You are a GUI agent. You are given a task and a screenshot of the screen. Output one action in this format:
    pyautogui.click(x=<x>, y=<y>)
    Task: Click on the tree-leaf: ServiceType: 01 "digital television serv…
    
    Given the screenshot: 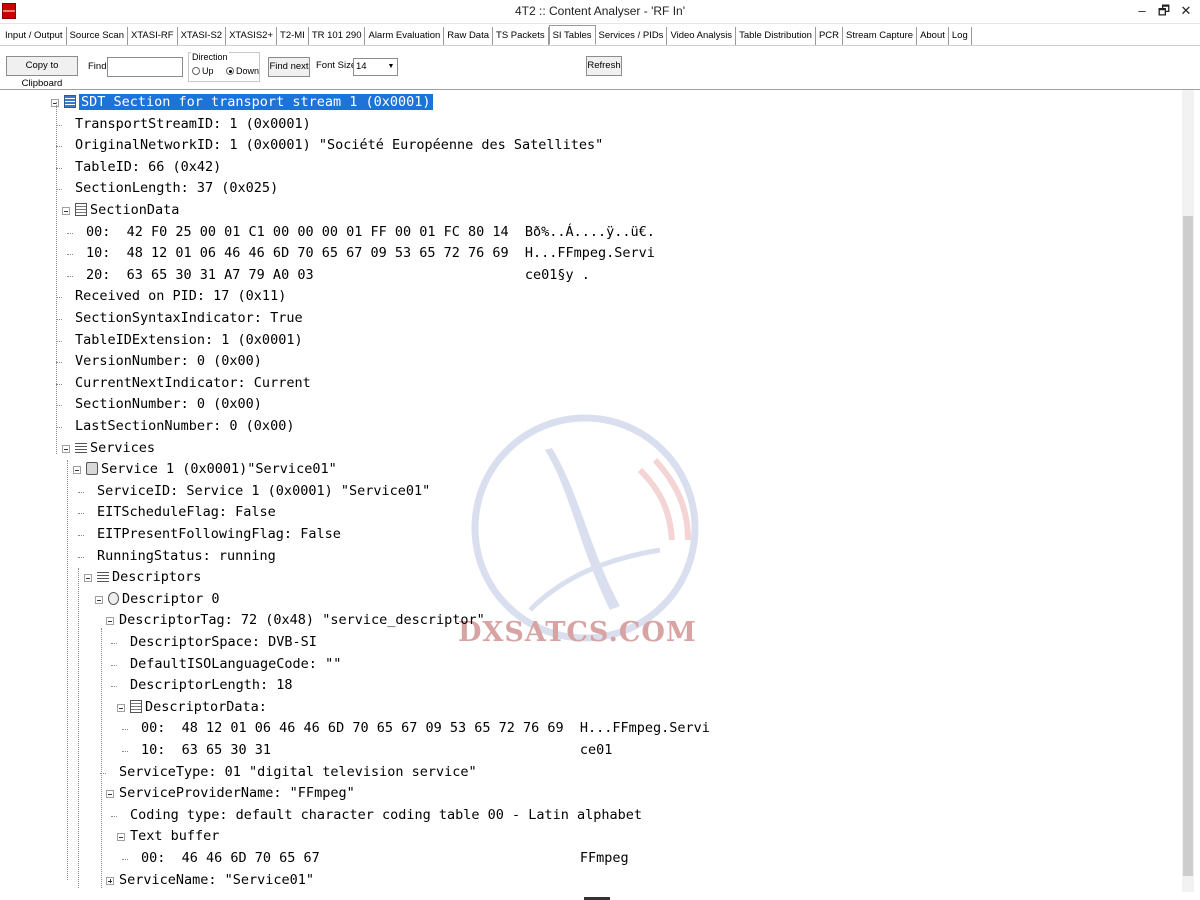 What is the action you would take?
    pyautogui.click(x=298, y=772)
    